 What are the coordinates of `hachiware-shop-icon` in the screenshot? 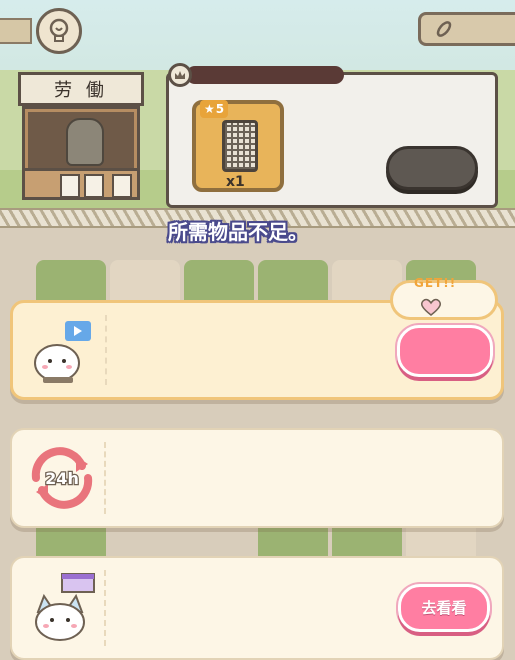 It's located at (65, 607).